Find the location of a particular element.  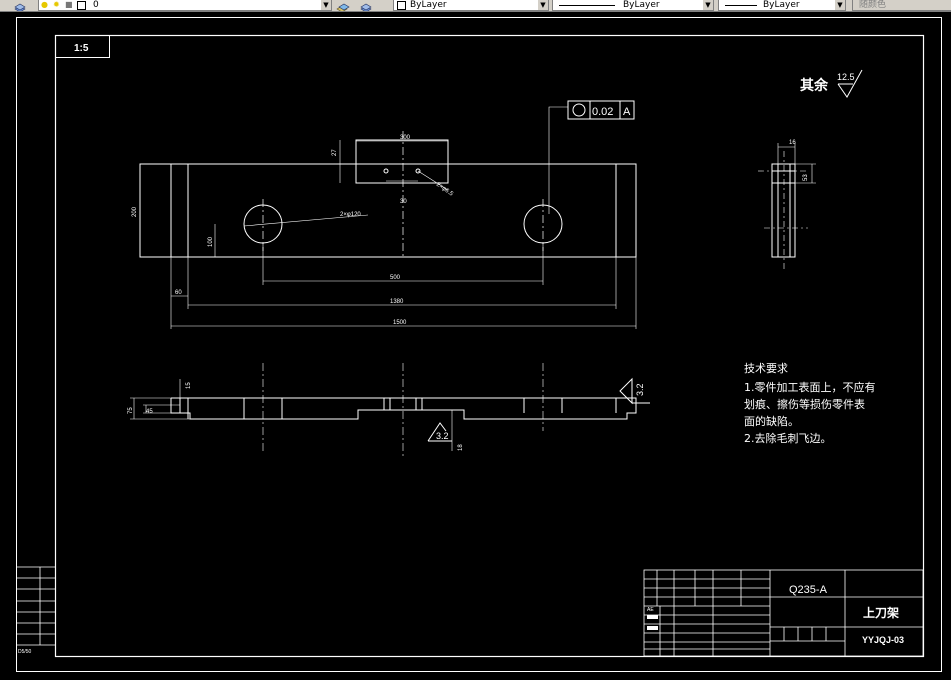

sun-icon: ✹ is located at coordinates (56, 4).